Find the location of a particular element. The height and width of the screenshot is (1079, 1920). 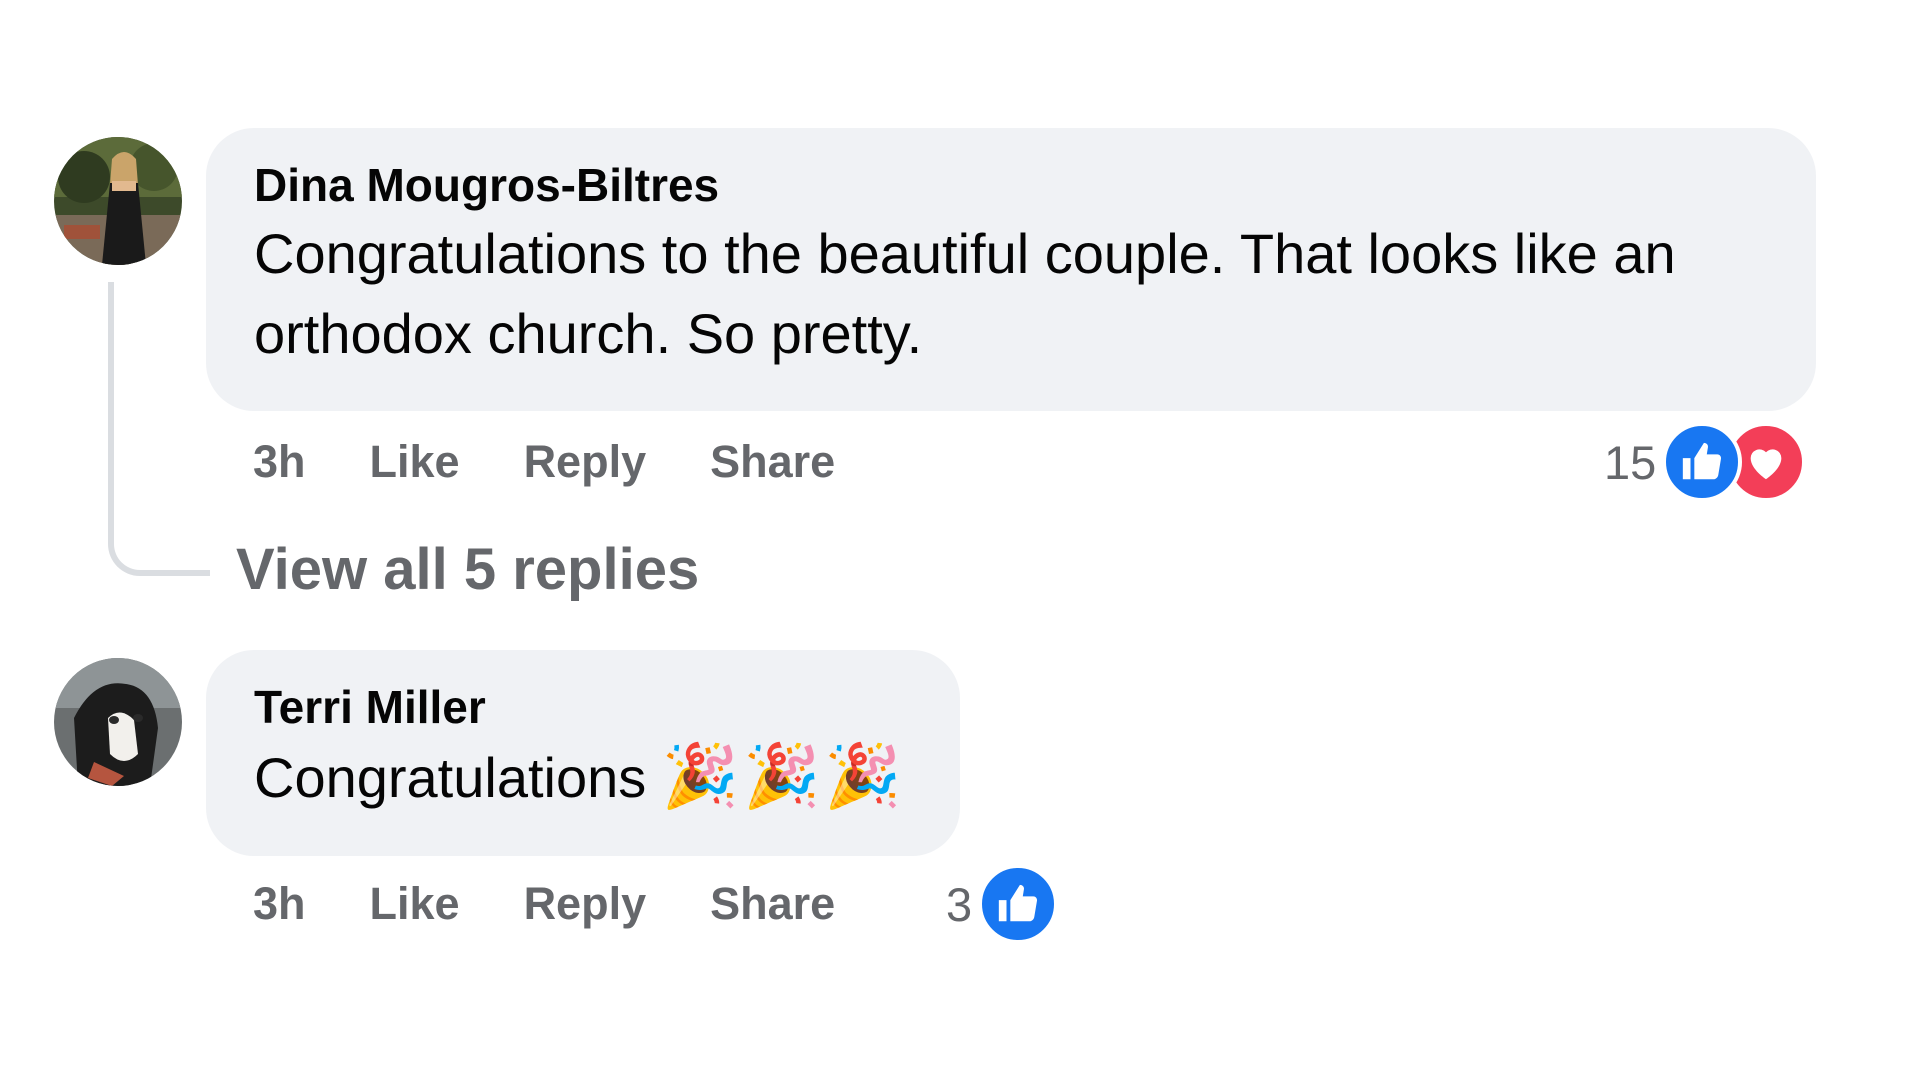

reaction-count: 15 is located at coordinates (1630, 462).